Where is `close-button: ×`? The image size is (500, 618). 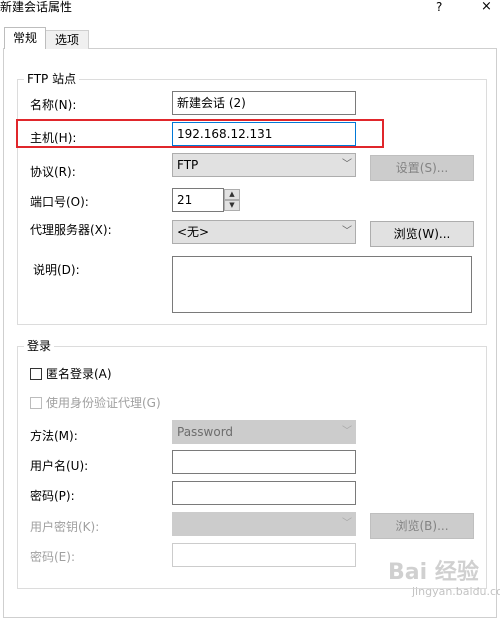
close-button: × is located at coordinates (486, 7).